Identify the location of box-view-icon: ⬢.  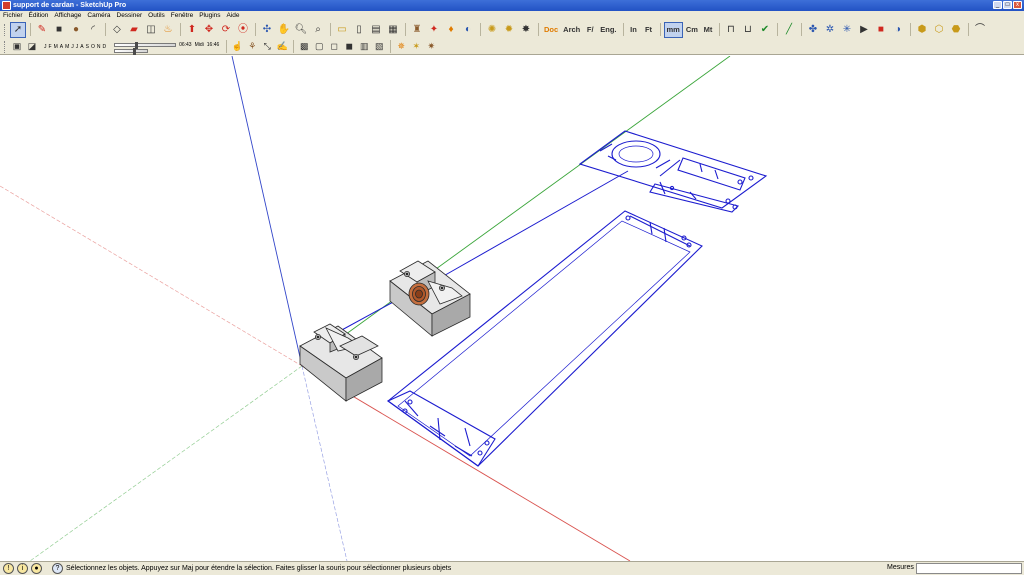
(922, 30).